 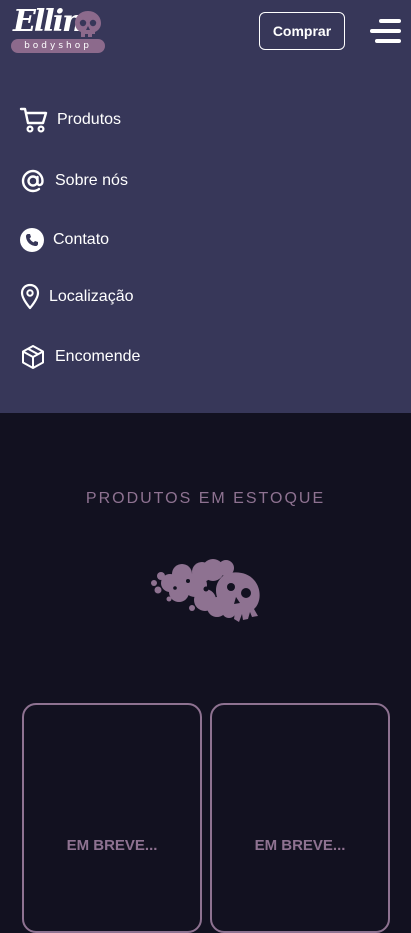 I want to click on hamburger-menu-icon, so click(x=385, y=31).